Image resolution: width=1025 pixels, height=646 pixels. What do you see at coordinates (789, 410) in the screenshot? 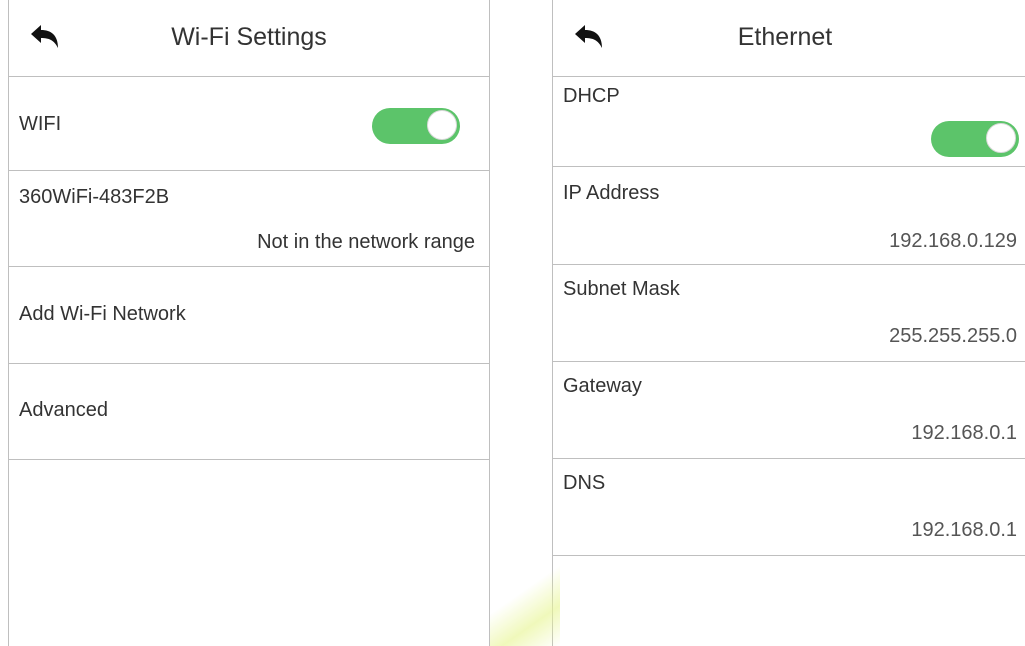
I see `gateway-row: Gateway 192.168.0.1` at bounding box center [789, 410].